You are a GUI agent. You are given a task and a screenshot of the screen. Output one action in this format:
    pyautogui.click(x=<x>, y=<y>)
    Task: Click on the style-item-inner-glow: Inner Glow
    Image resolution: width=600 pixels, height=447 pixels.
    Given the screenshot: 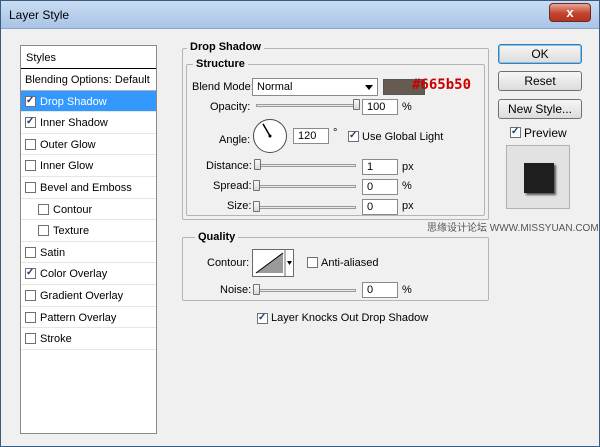 What is the action you would take?
    pyautogui.click(x=88, y=166)
    